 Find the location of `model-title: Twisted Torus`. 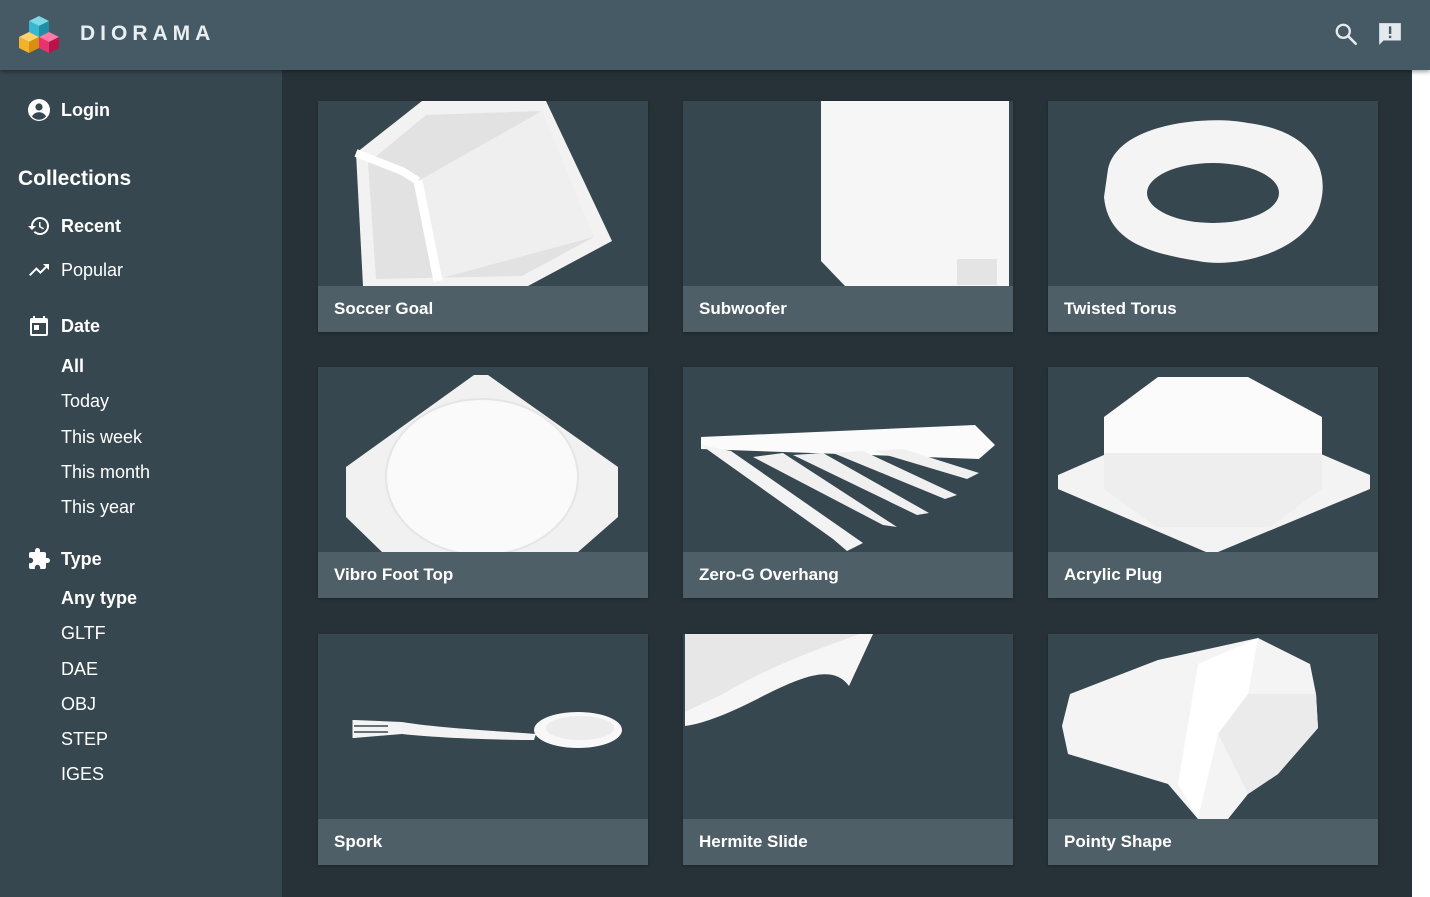

model-title: Twisted Torus is located at coordinates (1213, 309).